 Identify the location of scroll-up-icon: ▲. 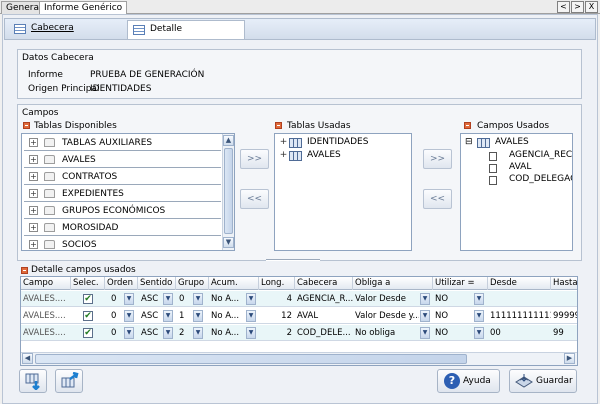
(228, 140).